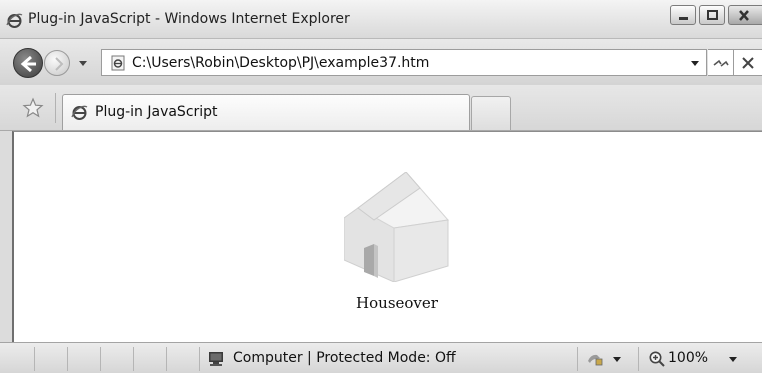 This screenshot has width=762, height=373. Describe the element at coordinates (683, 15) in the screenshot. I see `minimize-button` at that location.